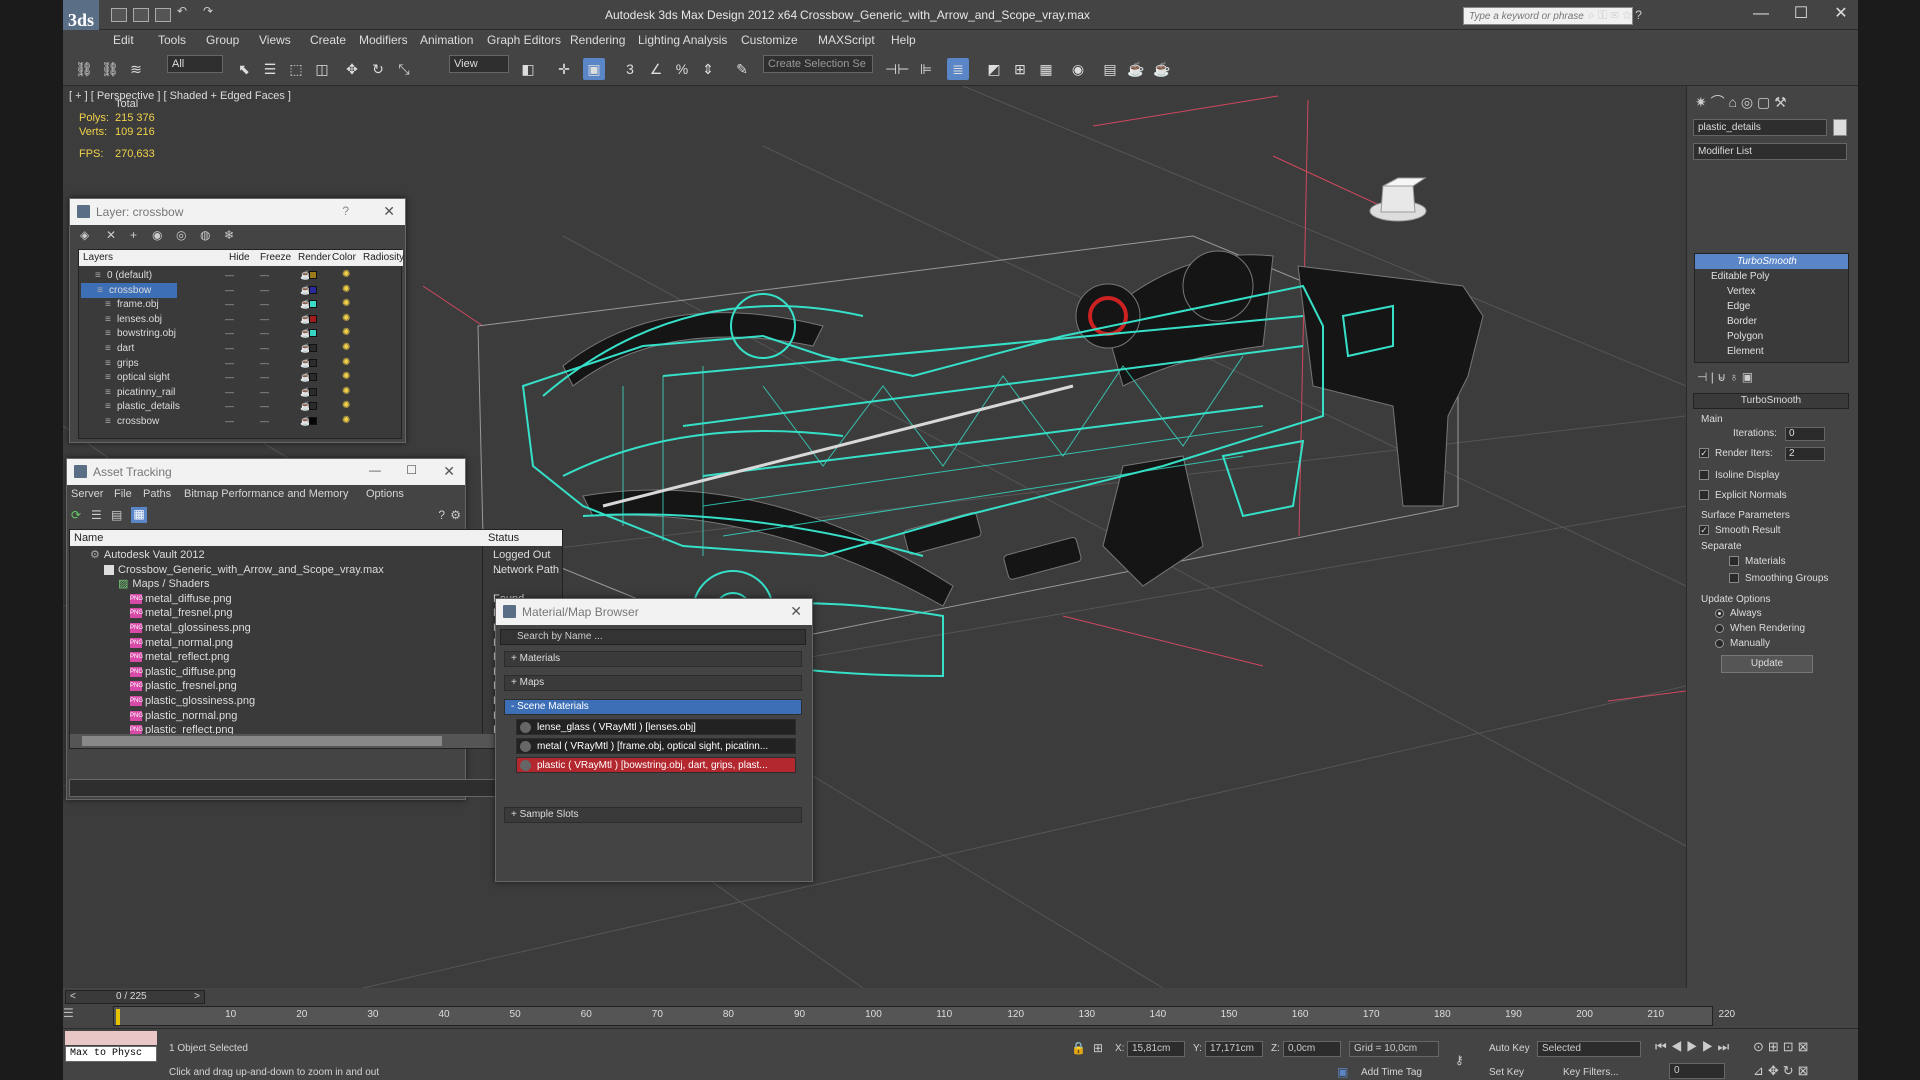 The image size is (1920, 1080). I want to click on time-slider: < 0 / 225 >, so click(135, 997).